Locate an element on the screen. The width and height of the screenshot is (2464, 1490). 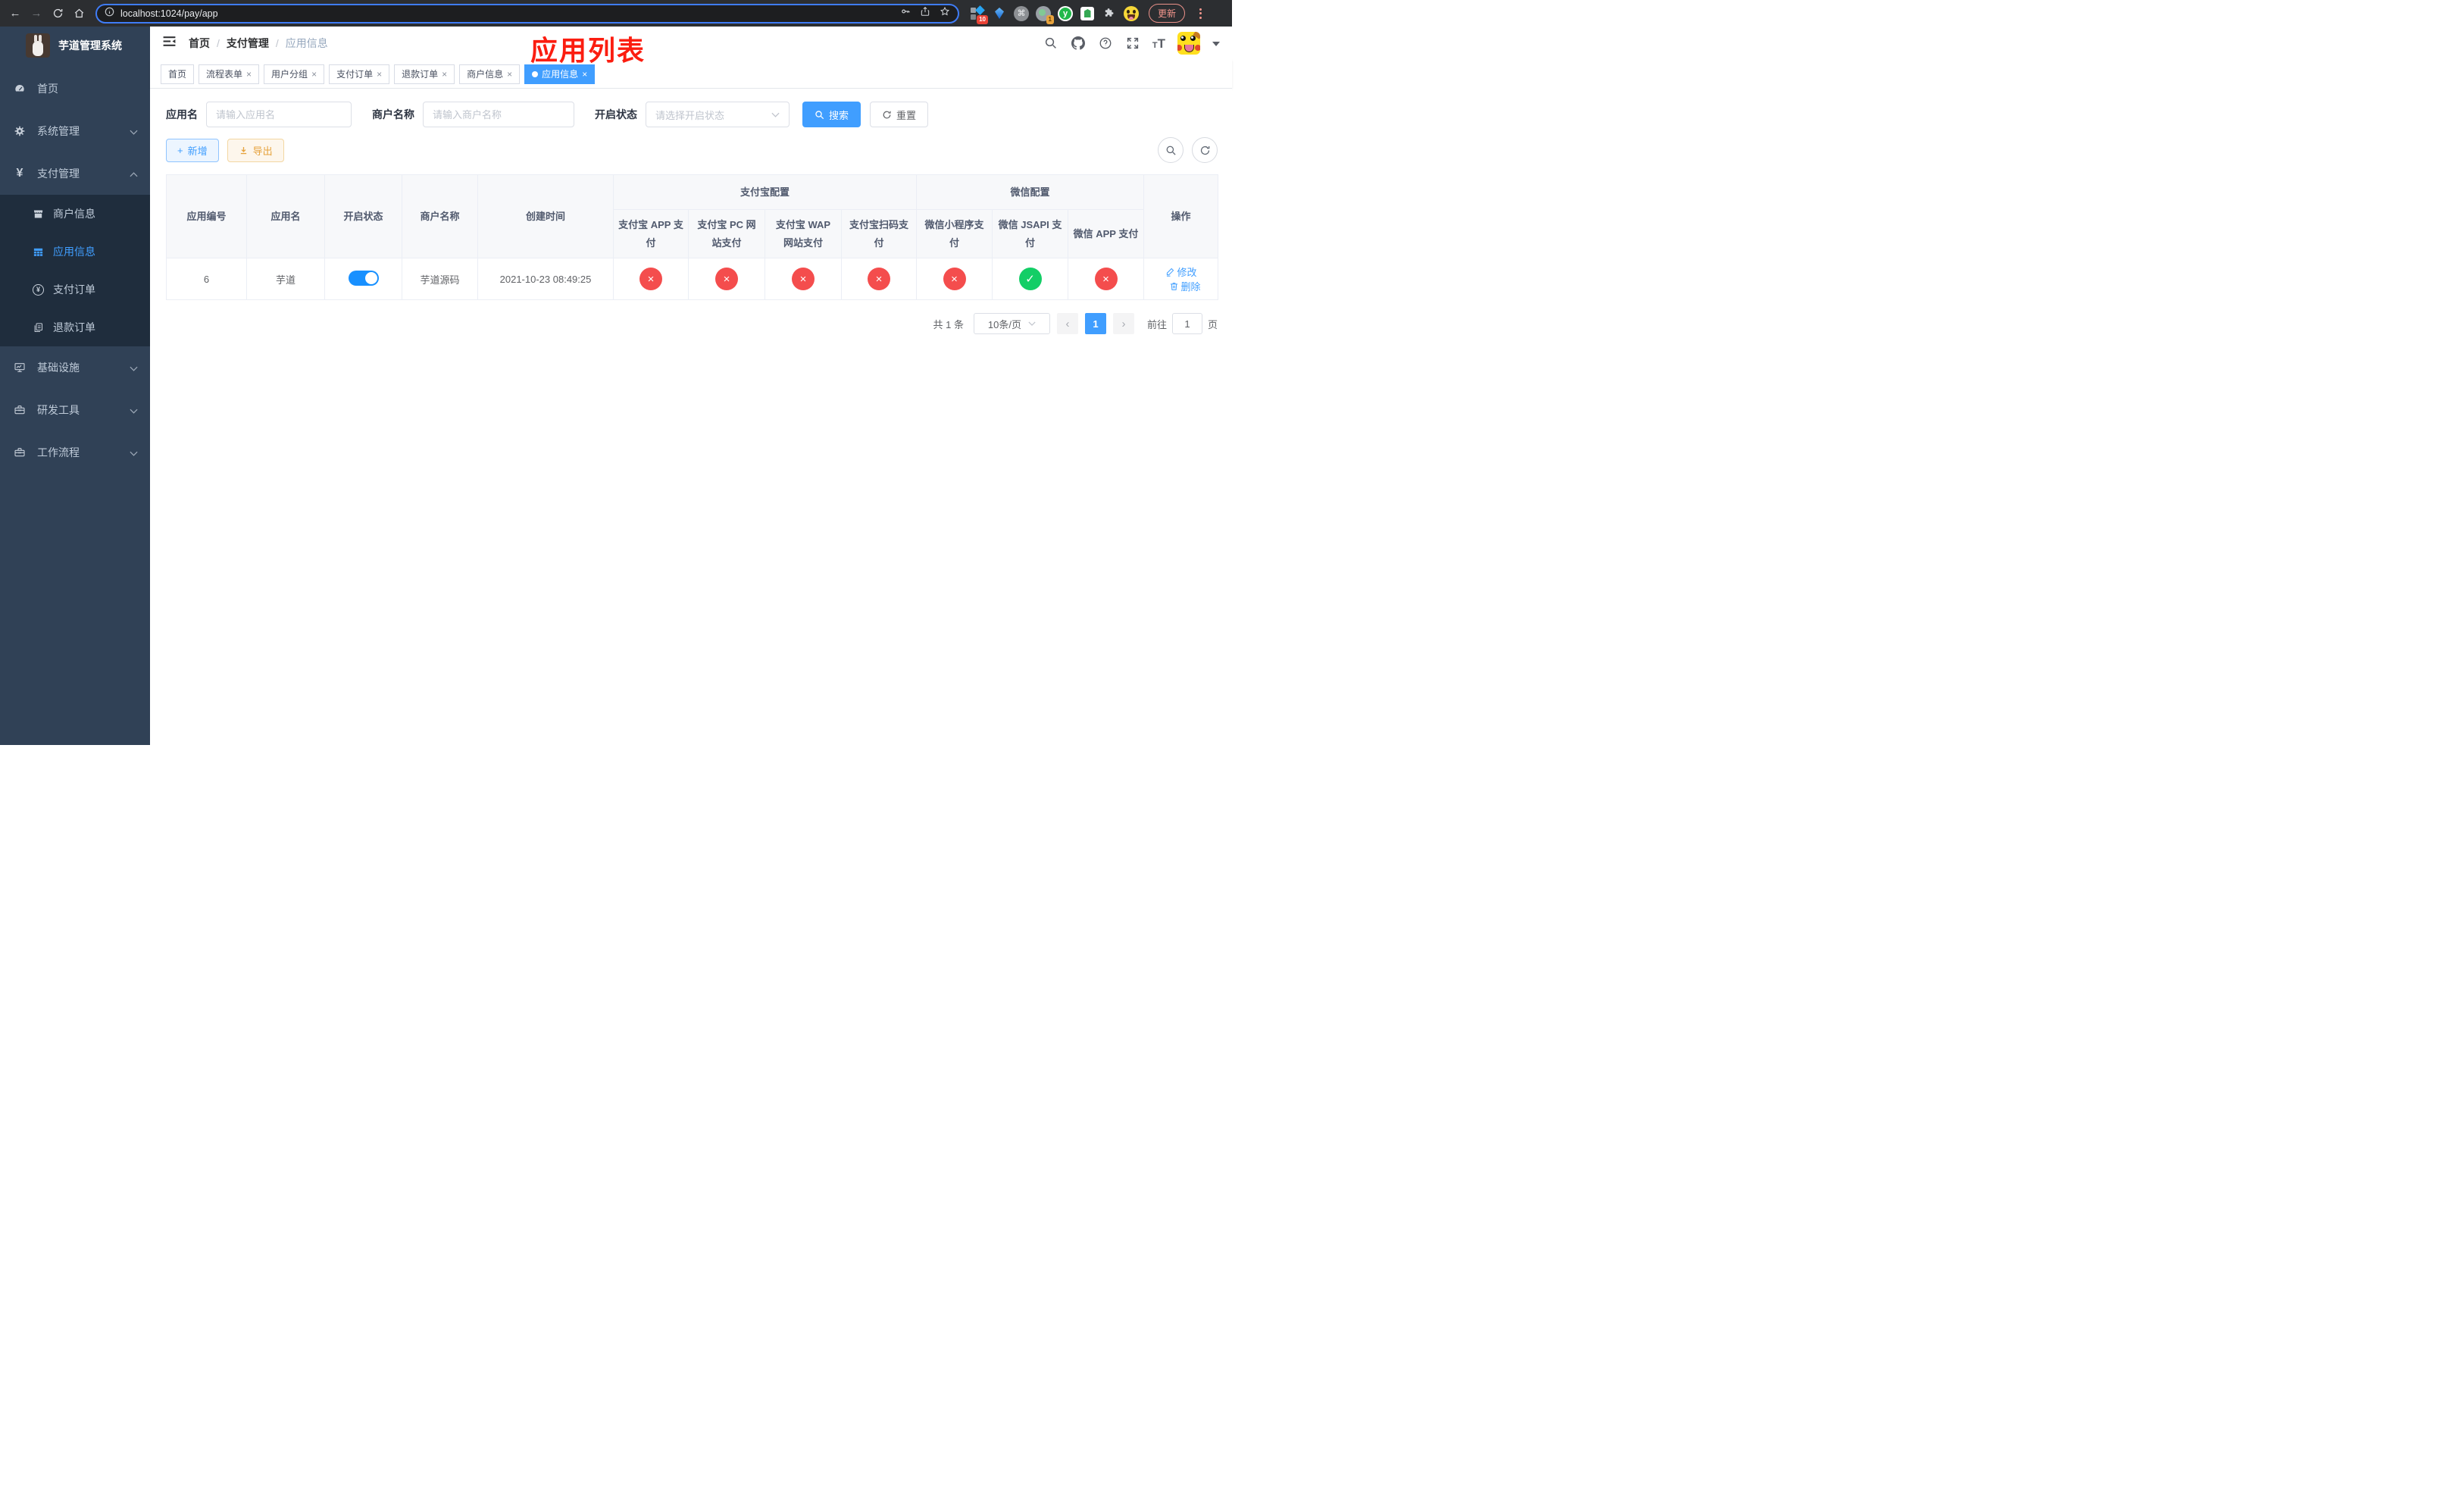
goto-page-input is located at coordinates (1186, 323).